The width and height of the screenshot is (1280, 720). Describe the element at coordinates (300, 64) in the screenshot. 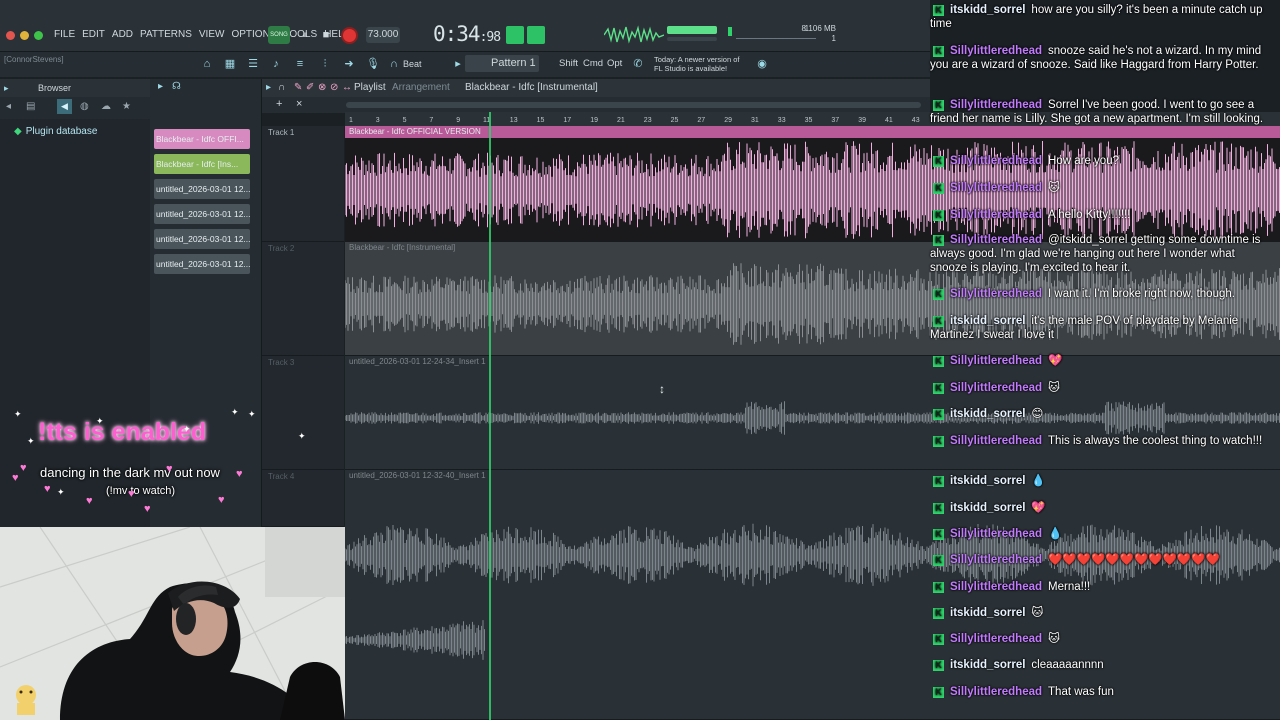

I see `mixer-icon: ≡` at that location.